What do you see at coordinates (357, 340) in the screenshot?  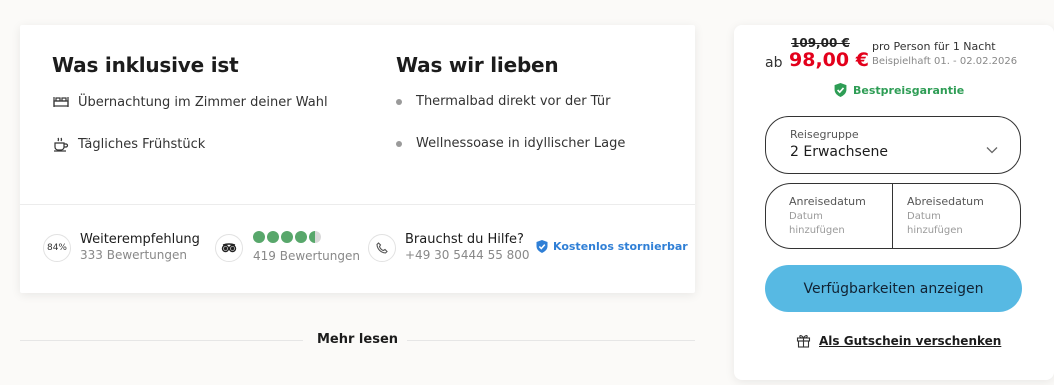 I see `read-more: Mehr lesen` at bounding box center [357, 340].